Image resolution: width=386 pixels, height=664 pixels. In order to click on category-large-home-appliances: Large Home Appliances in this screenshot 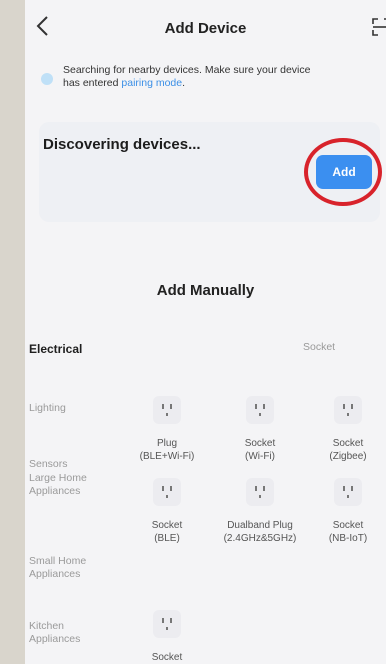, I will do `click(64, 485)`.